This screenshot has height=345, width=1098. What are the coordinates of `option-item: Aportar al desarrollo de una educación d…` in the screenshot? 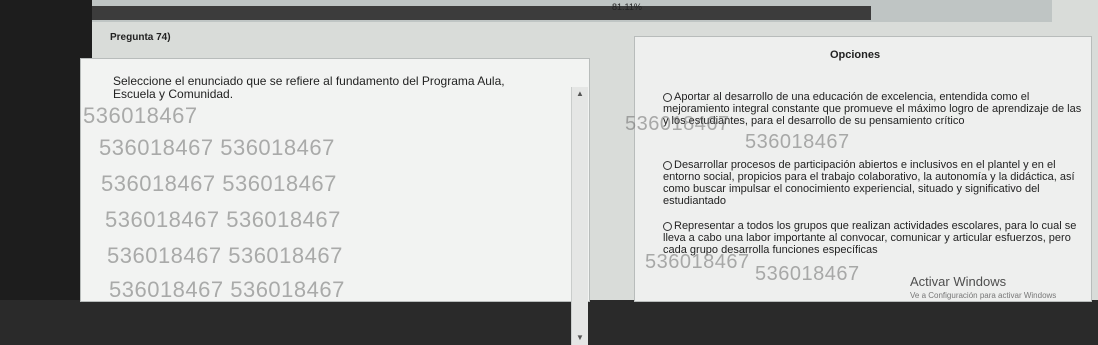 It's located at (873, 109).